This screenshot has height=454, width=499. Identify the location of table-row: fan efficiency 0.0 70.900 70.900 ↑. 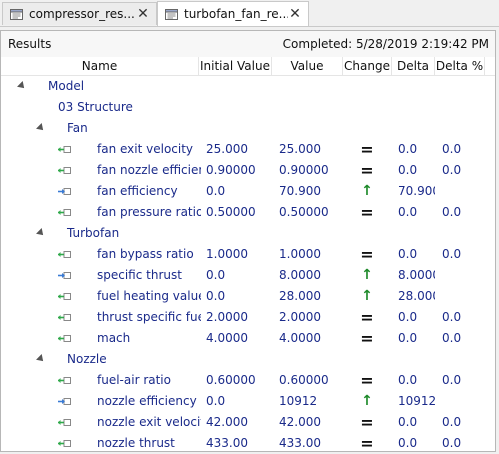
(248, 191).